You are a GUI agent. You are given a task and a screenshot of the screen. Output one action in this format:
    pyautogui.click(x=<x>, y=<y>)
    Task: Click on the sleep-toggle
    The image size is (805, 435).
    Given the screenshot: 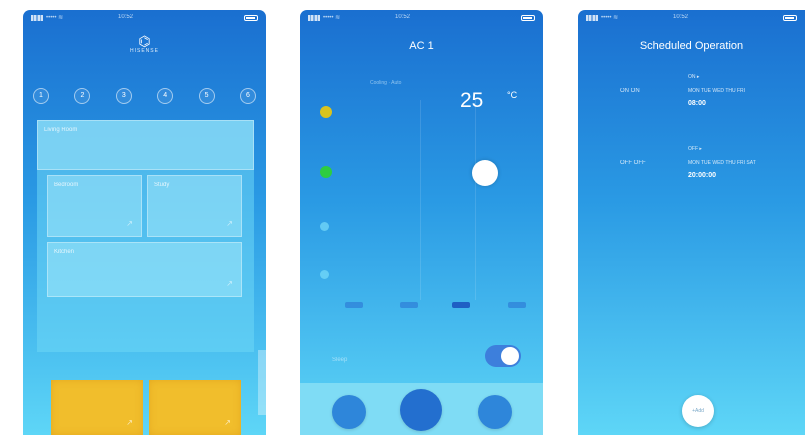 What is the action you would take?
    pyautogui.click(x=503, y=356)
    